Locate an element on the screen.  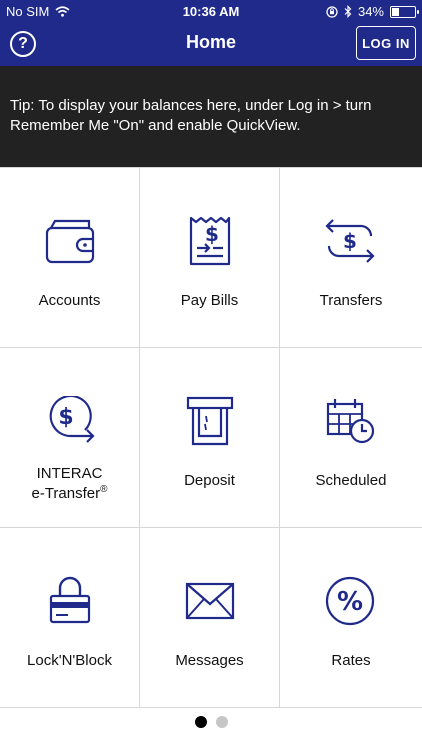
tile-label: Accounts is located at coordinates (69, 300).